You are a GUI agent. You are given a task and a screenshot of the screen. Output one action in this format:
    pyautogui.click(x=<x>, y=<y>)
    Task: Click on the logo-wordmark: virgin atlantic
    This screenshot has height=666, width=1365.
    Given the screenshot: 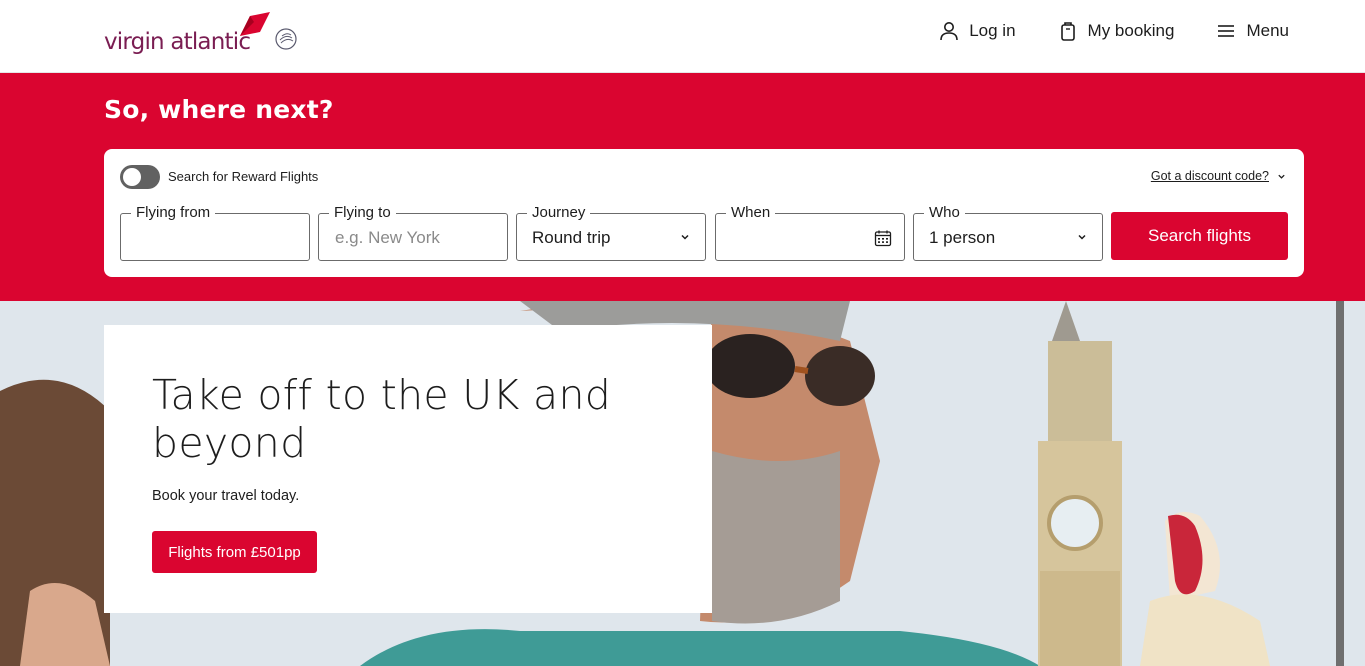 What is the action you would take?
    pyautogui.click(x=177, y=42)
    